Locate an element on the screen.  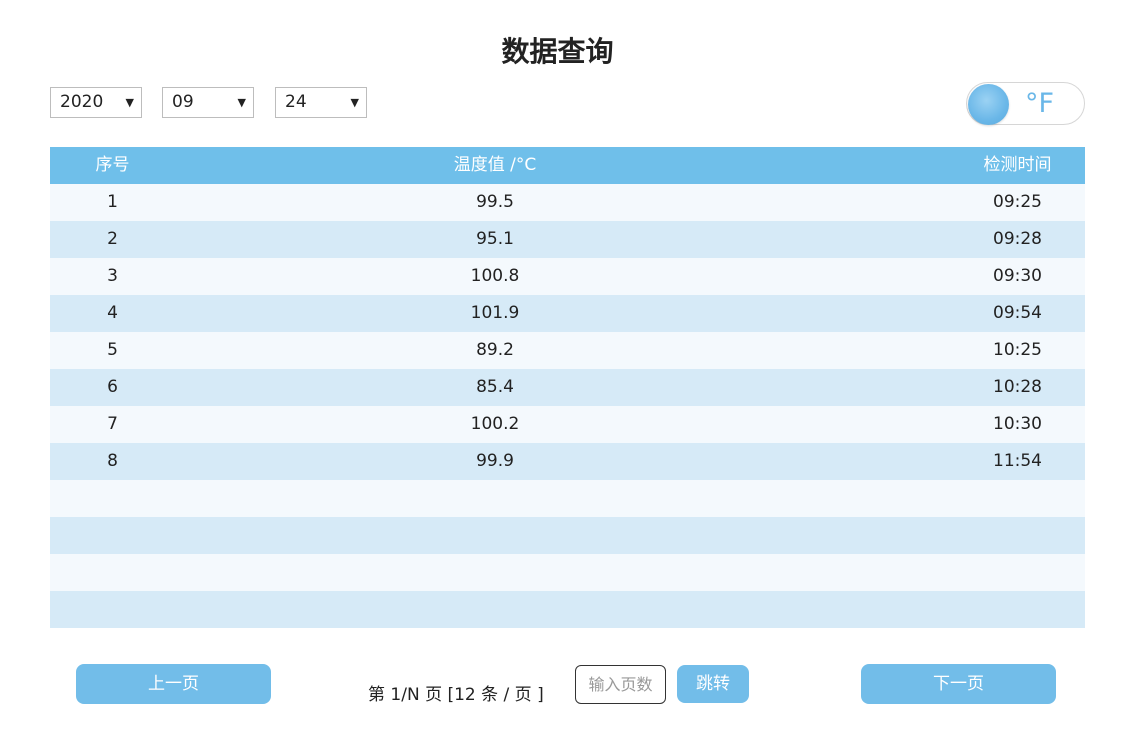
table-header: 序号 温度值 /°C 检测时间 is located at coordinates (567, 165).